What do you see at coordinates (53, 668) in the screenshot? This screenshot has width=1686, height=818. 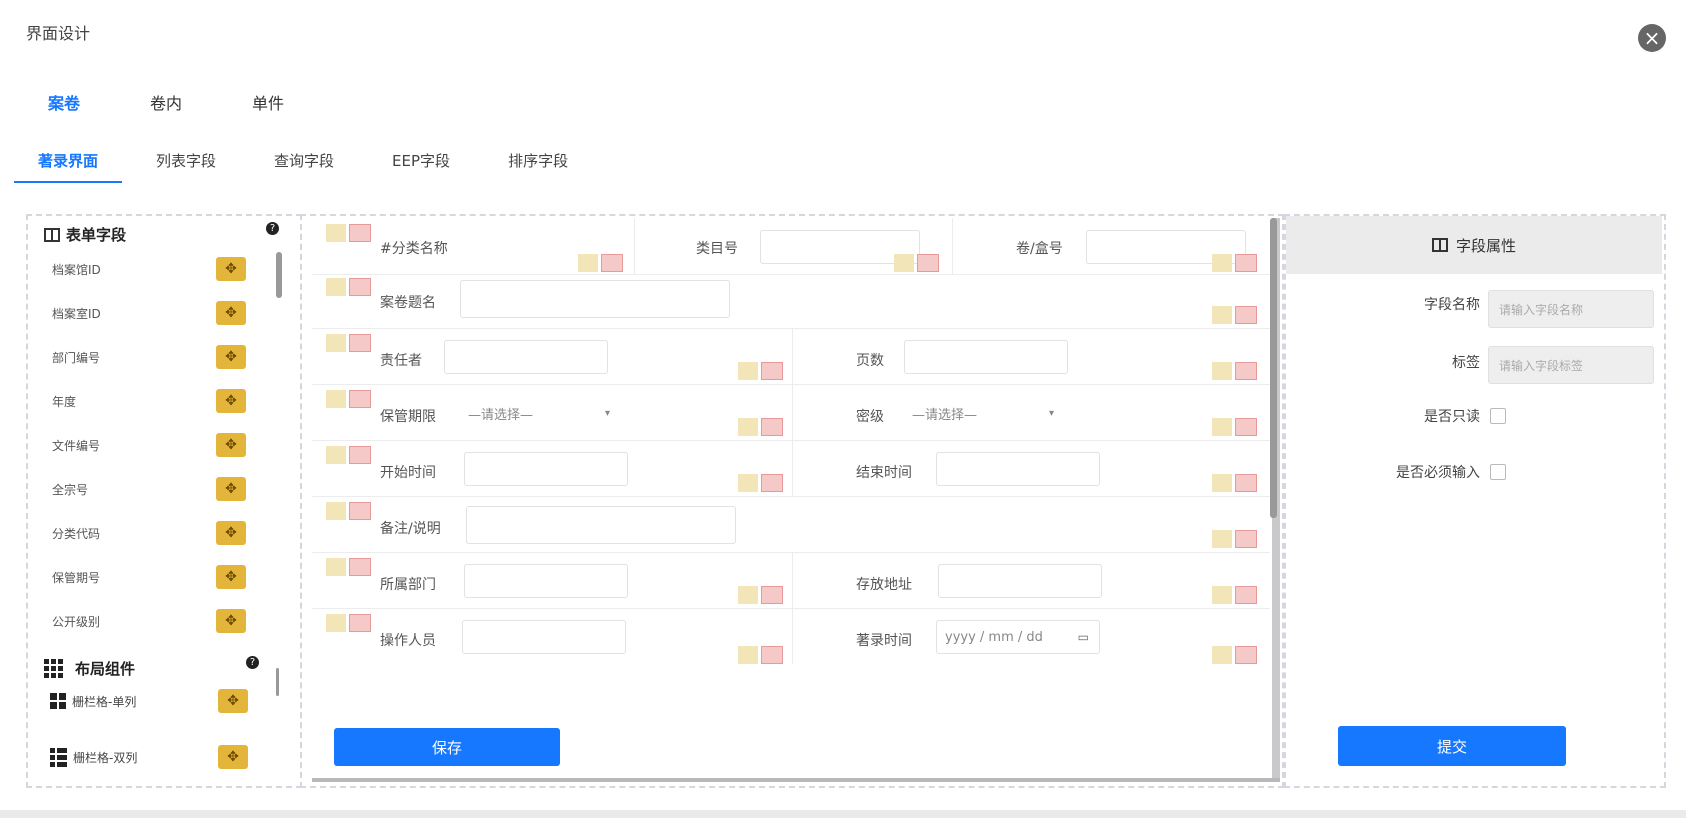 I see `grid-icon` at bounding box center [53, 668].